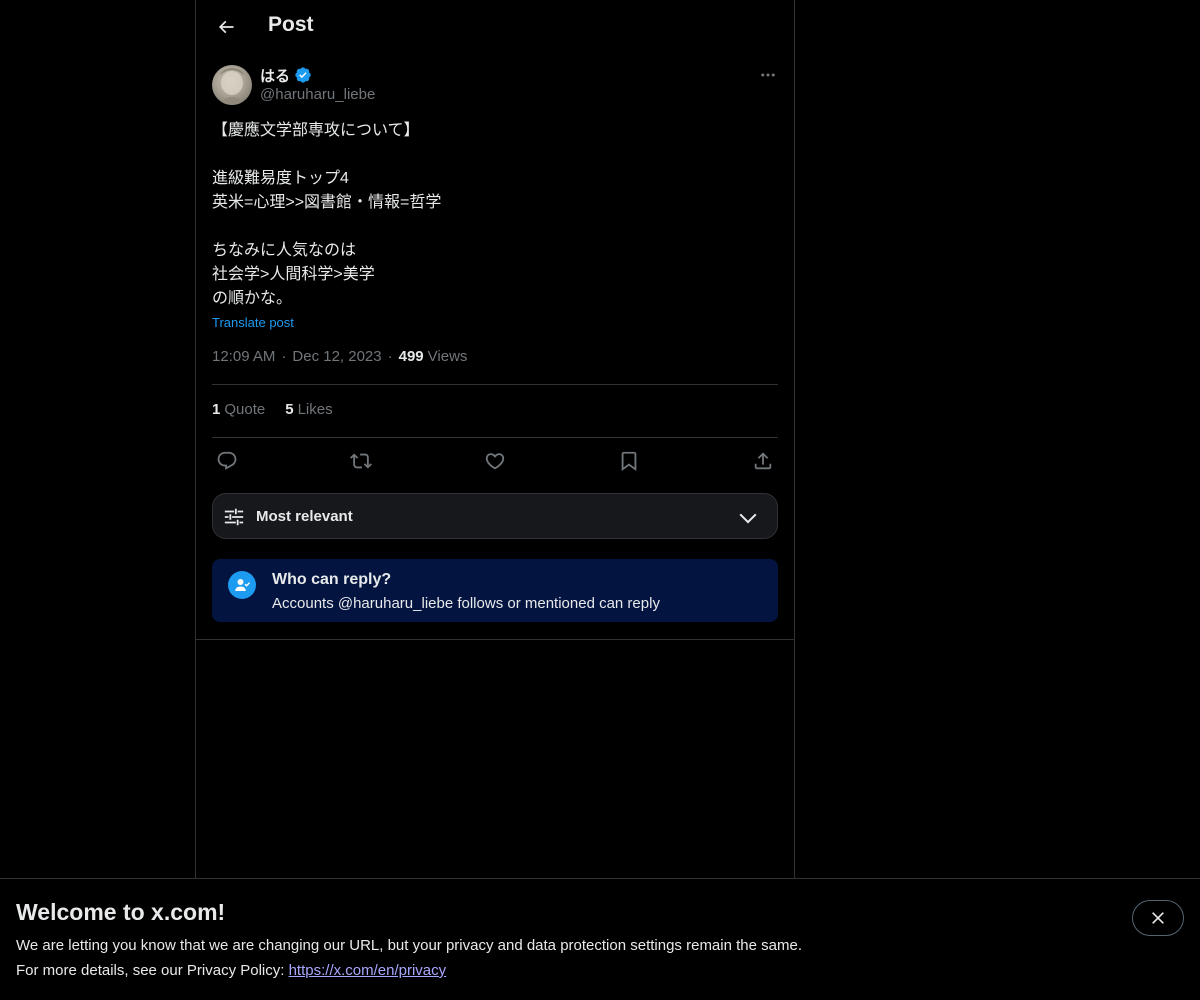  I want to click on post-header: Post, so click(495, 27).